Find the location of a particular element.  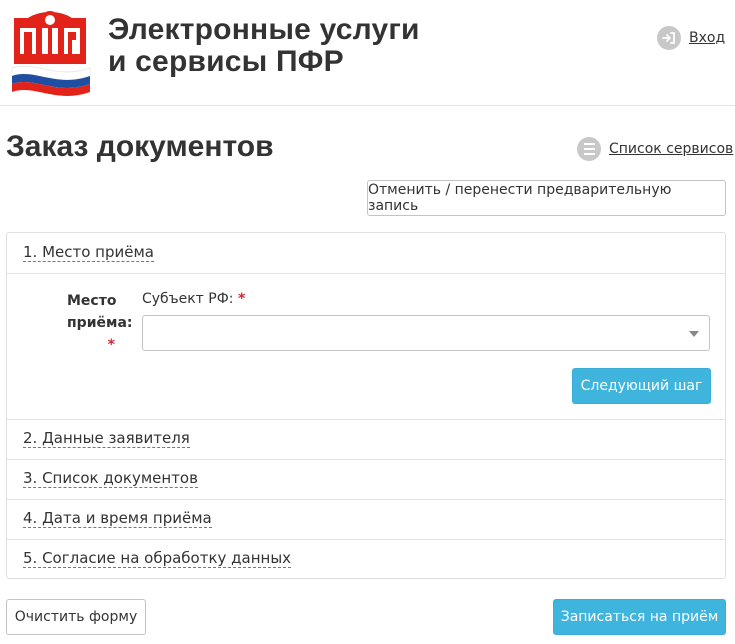

step-label: 5. Согласие на обработку данных is located at coordinates (157, 558).